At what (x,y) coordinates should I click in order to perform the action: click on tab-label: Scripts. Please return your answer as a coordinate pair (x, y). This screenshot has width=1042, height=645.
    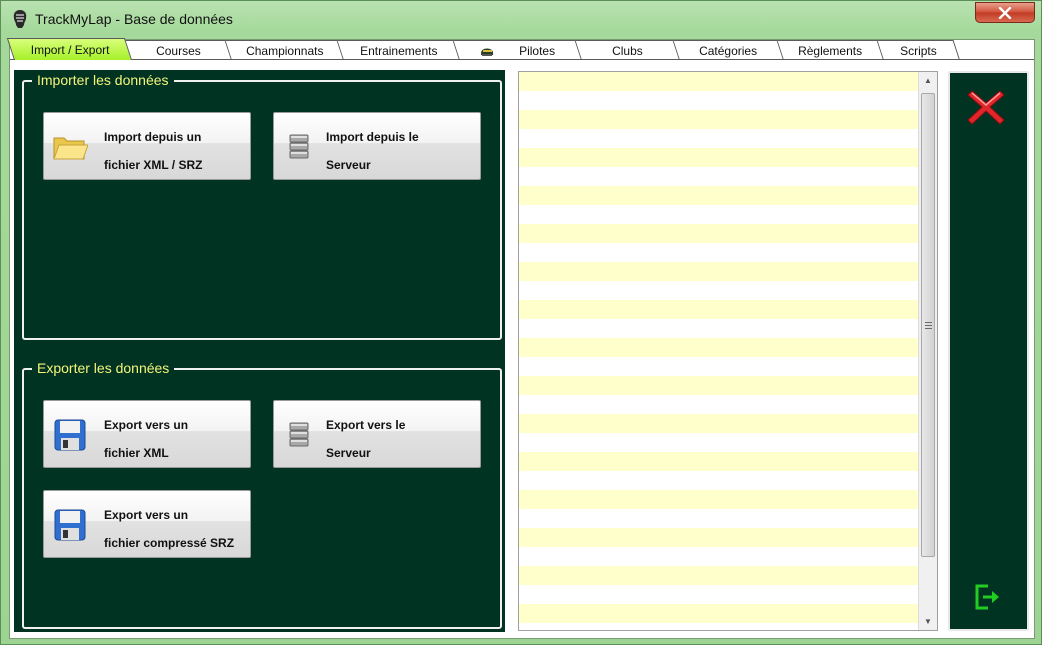
    Looking at the image, I should click on (918, 50).